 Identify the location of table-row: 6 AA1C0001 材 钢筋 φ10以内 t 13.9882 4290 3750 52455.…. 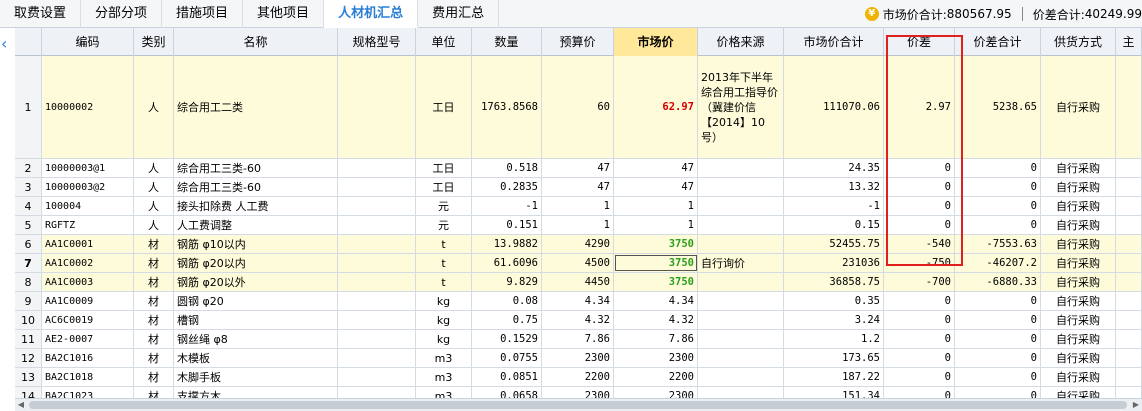
(578, 244).